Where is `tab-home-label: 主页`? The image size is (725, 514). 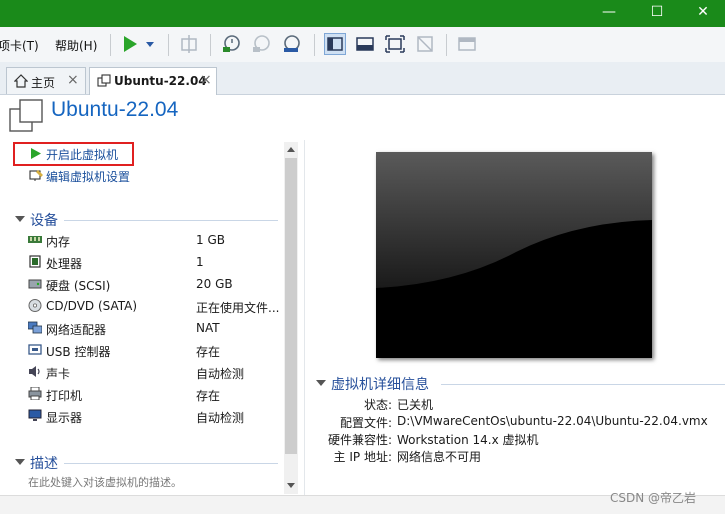
tab-home-label: 主页 is located at coordinates (43, 83).